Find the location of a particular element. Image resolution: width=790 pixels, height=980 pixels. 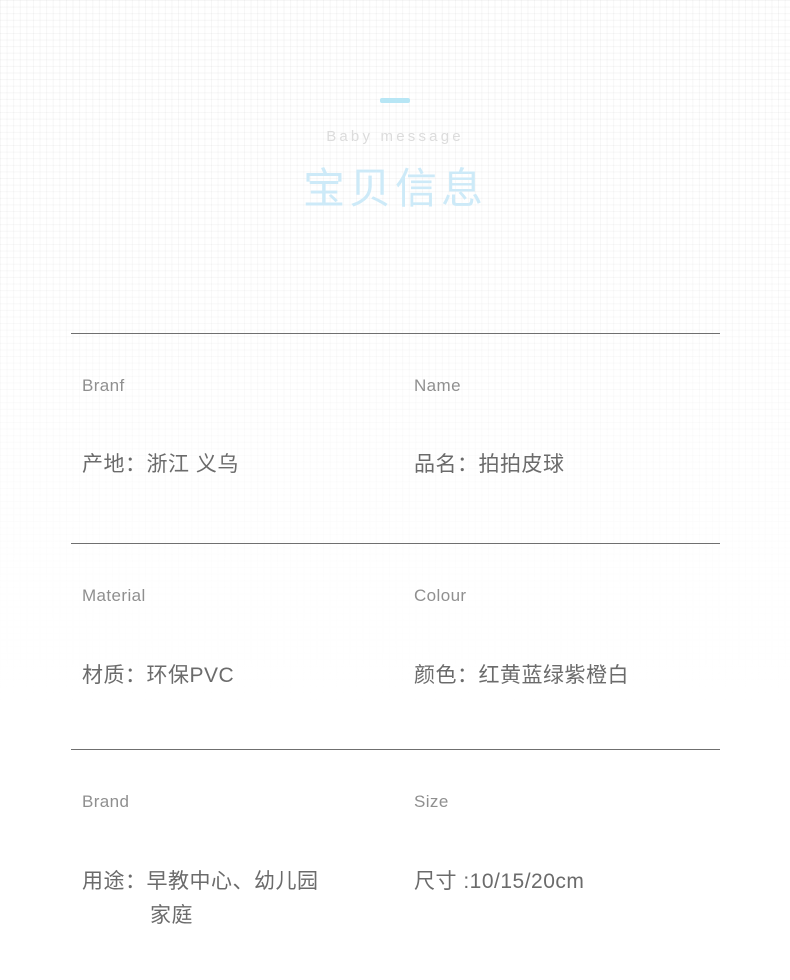

cell-label: Brand is located at coordinates (106, 801).